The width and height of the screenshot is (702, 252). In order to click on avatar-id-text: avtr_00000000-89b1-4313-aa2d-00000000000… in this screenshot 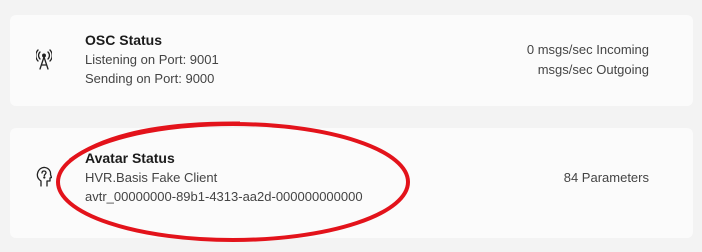, I will do `click(224, 196)`.